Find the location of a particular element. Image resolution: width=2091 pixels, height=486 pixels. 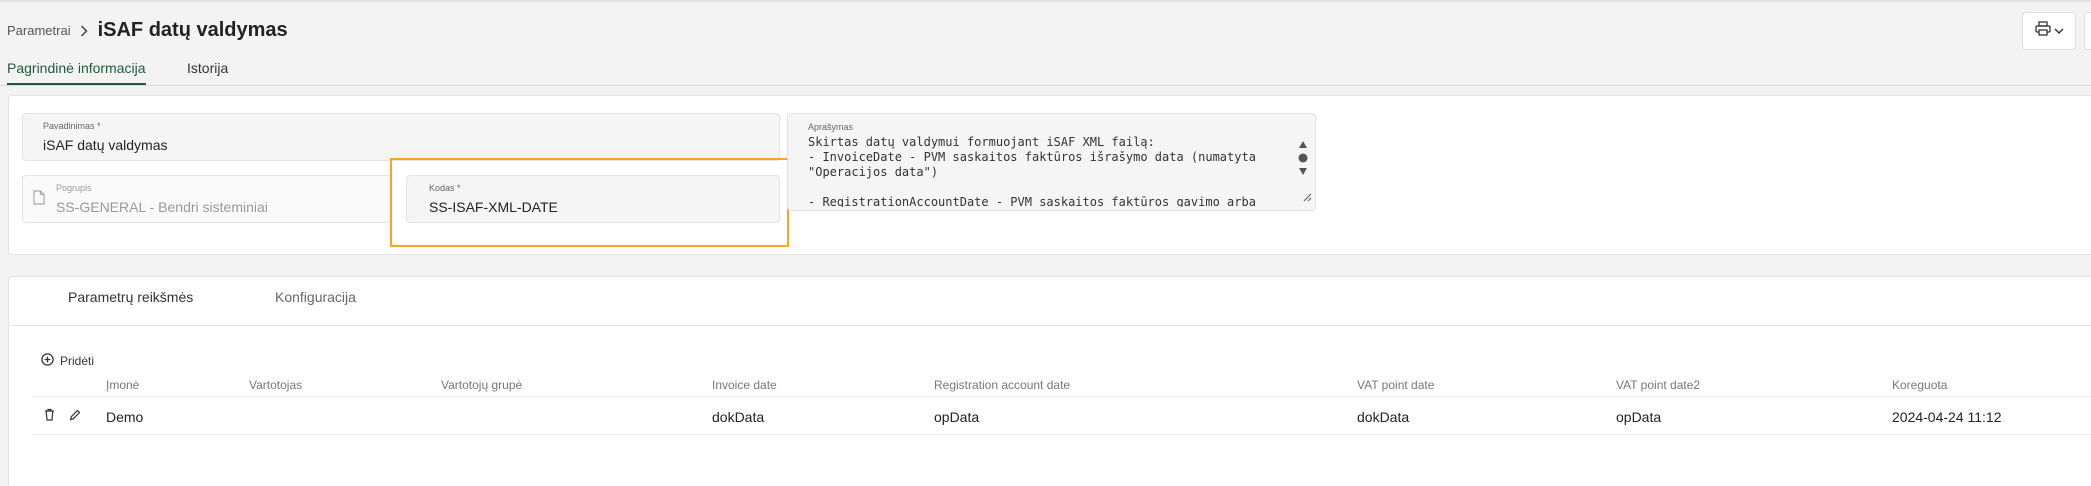

name-label: Pavadinimas * is located at coordinates (72, 126).